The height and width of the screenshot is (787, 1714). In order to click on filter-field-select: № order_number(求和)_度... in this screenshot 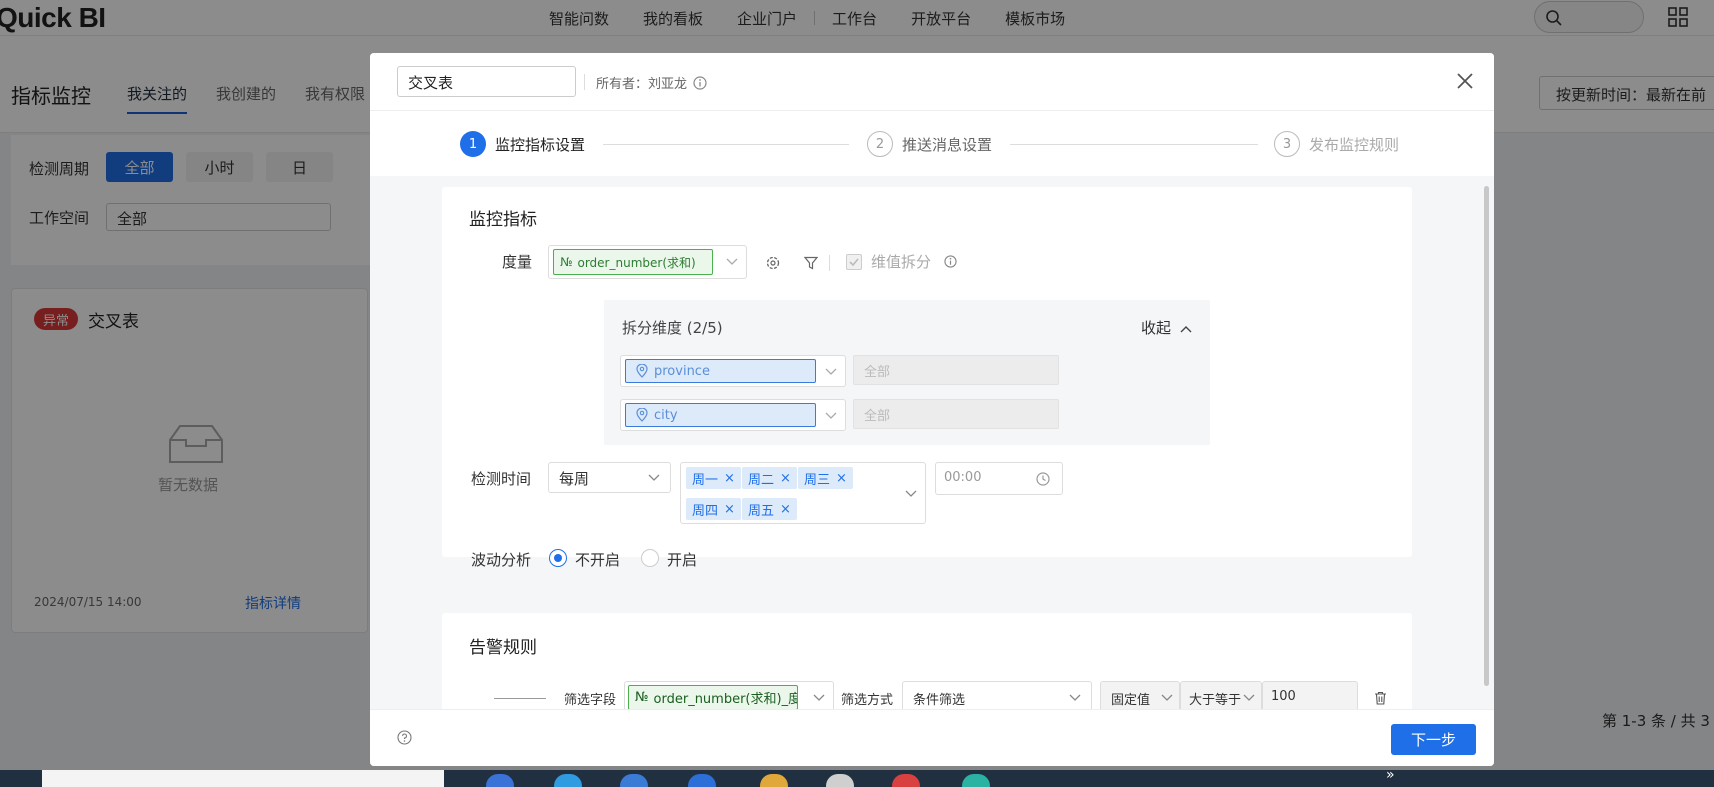, I will do `click(729, 695)`.